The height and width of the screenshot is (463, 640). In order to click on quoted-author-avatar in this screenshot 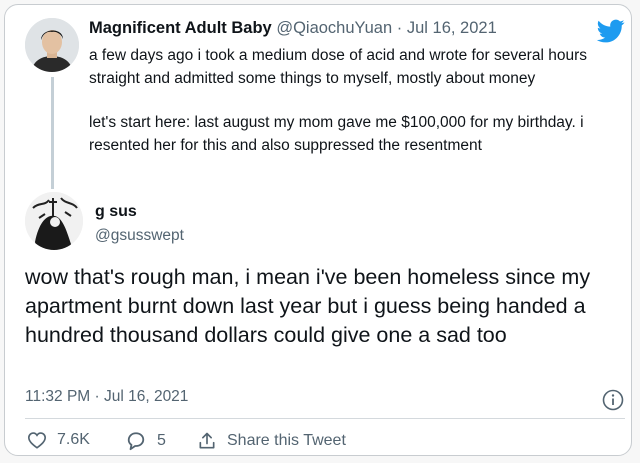, I will do `click(52, 45)`.